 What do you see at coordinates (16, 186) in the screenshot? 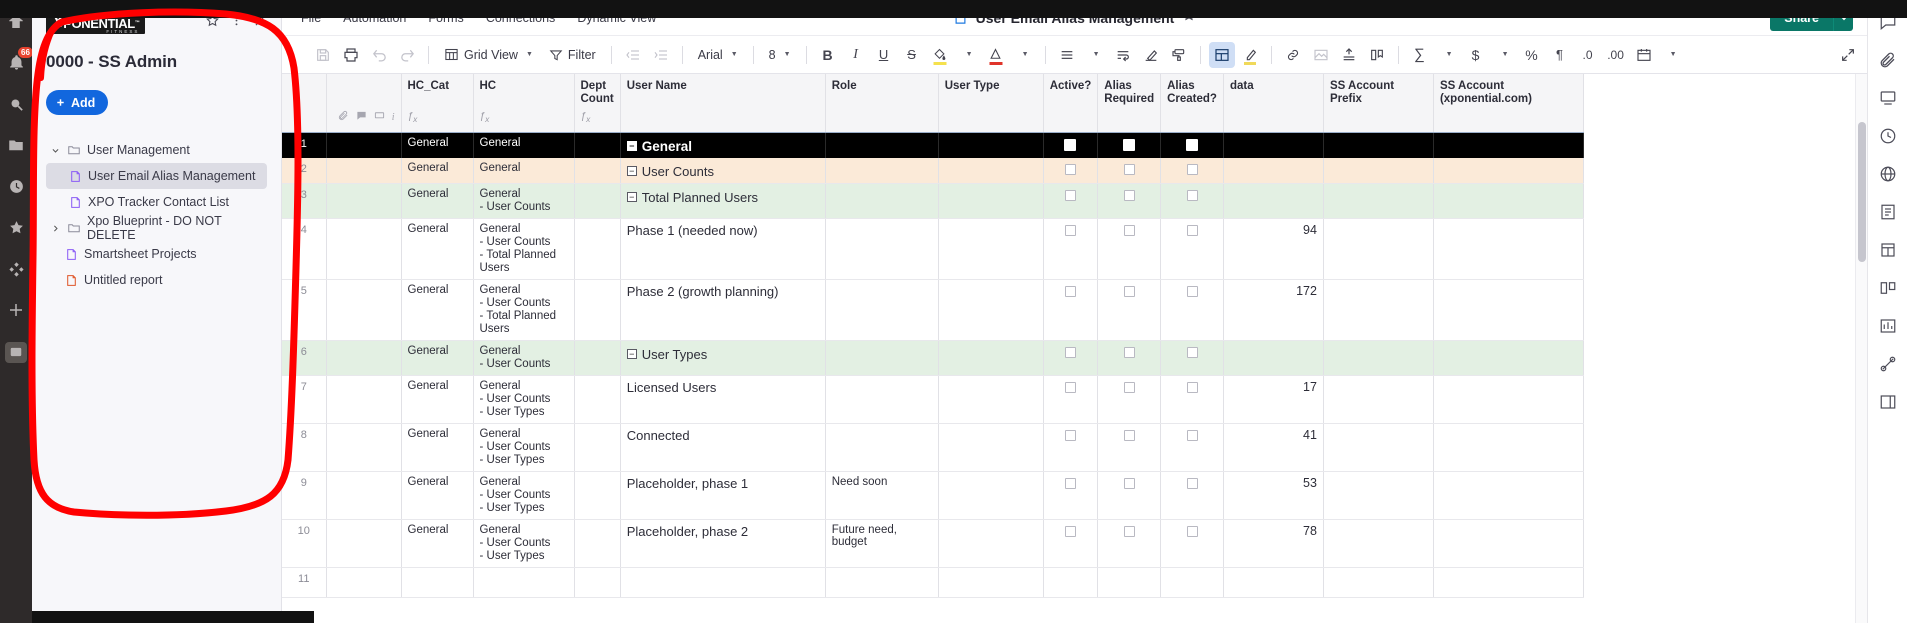
I see `recents-icon` at bounding box center [16, 186].